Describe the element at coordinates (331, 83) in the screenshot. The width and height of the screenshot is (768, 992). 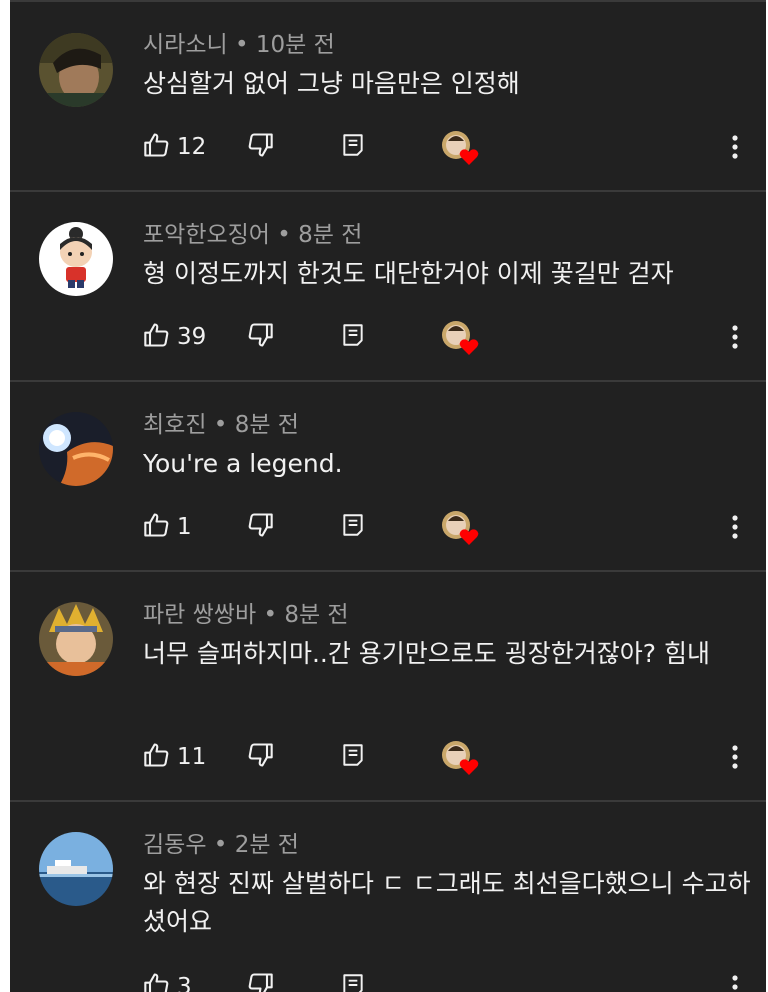
I see `comment-text: 상심할거 없어 그냥 마음만은 인정해` at that location.